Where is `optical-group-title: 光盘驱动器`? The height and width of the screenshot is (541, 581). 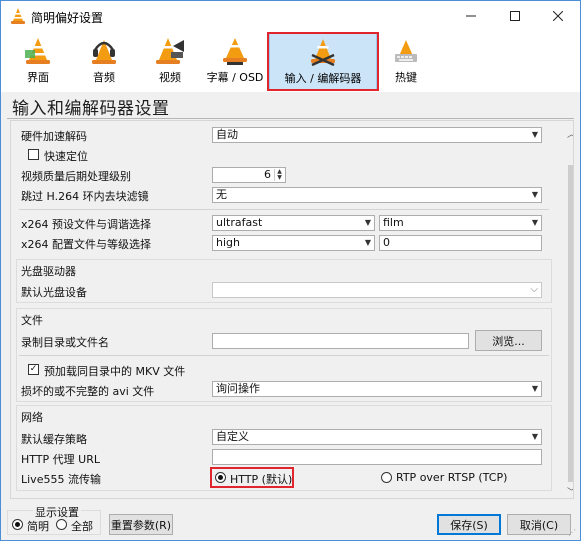
optical-group-title: 光盘驱动器 is located at coordinates (48, 271).